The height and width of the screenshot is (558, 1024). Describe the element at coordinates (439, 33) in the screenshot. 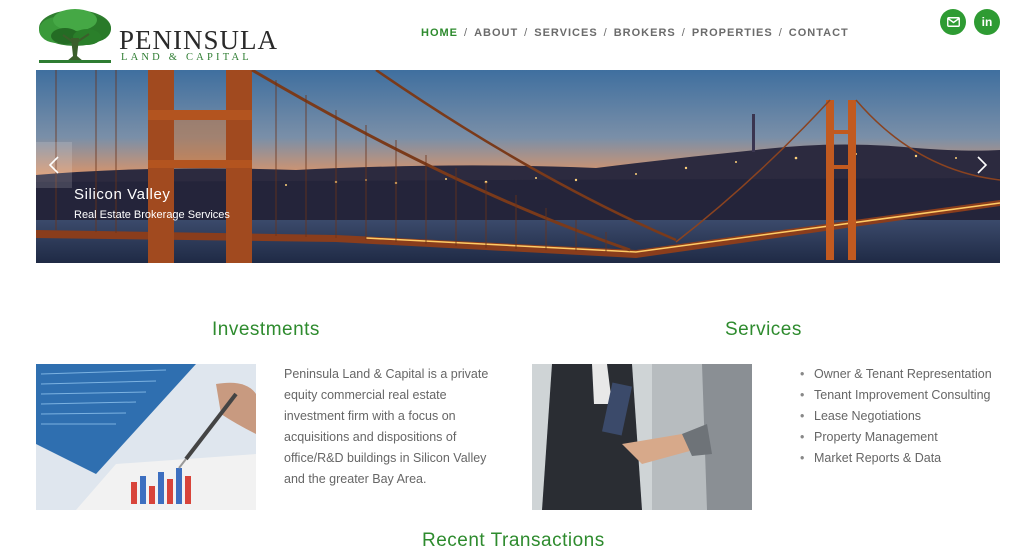

I see `nav-home: HOME` at that location.